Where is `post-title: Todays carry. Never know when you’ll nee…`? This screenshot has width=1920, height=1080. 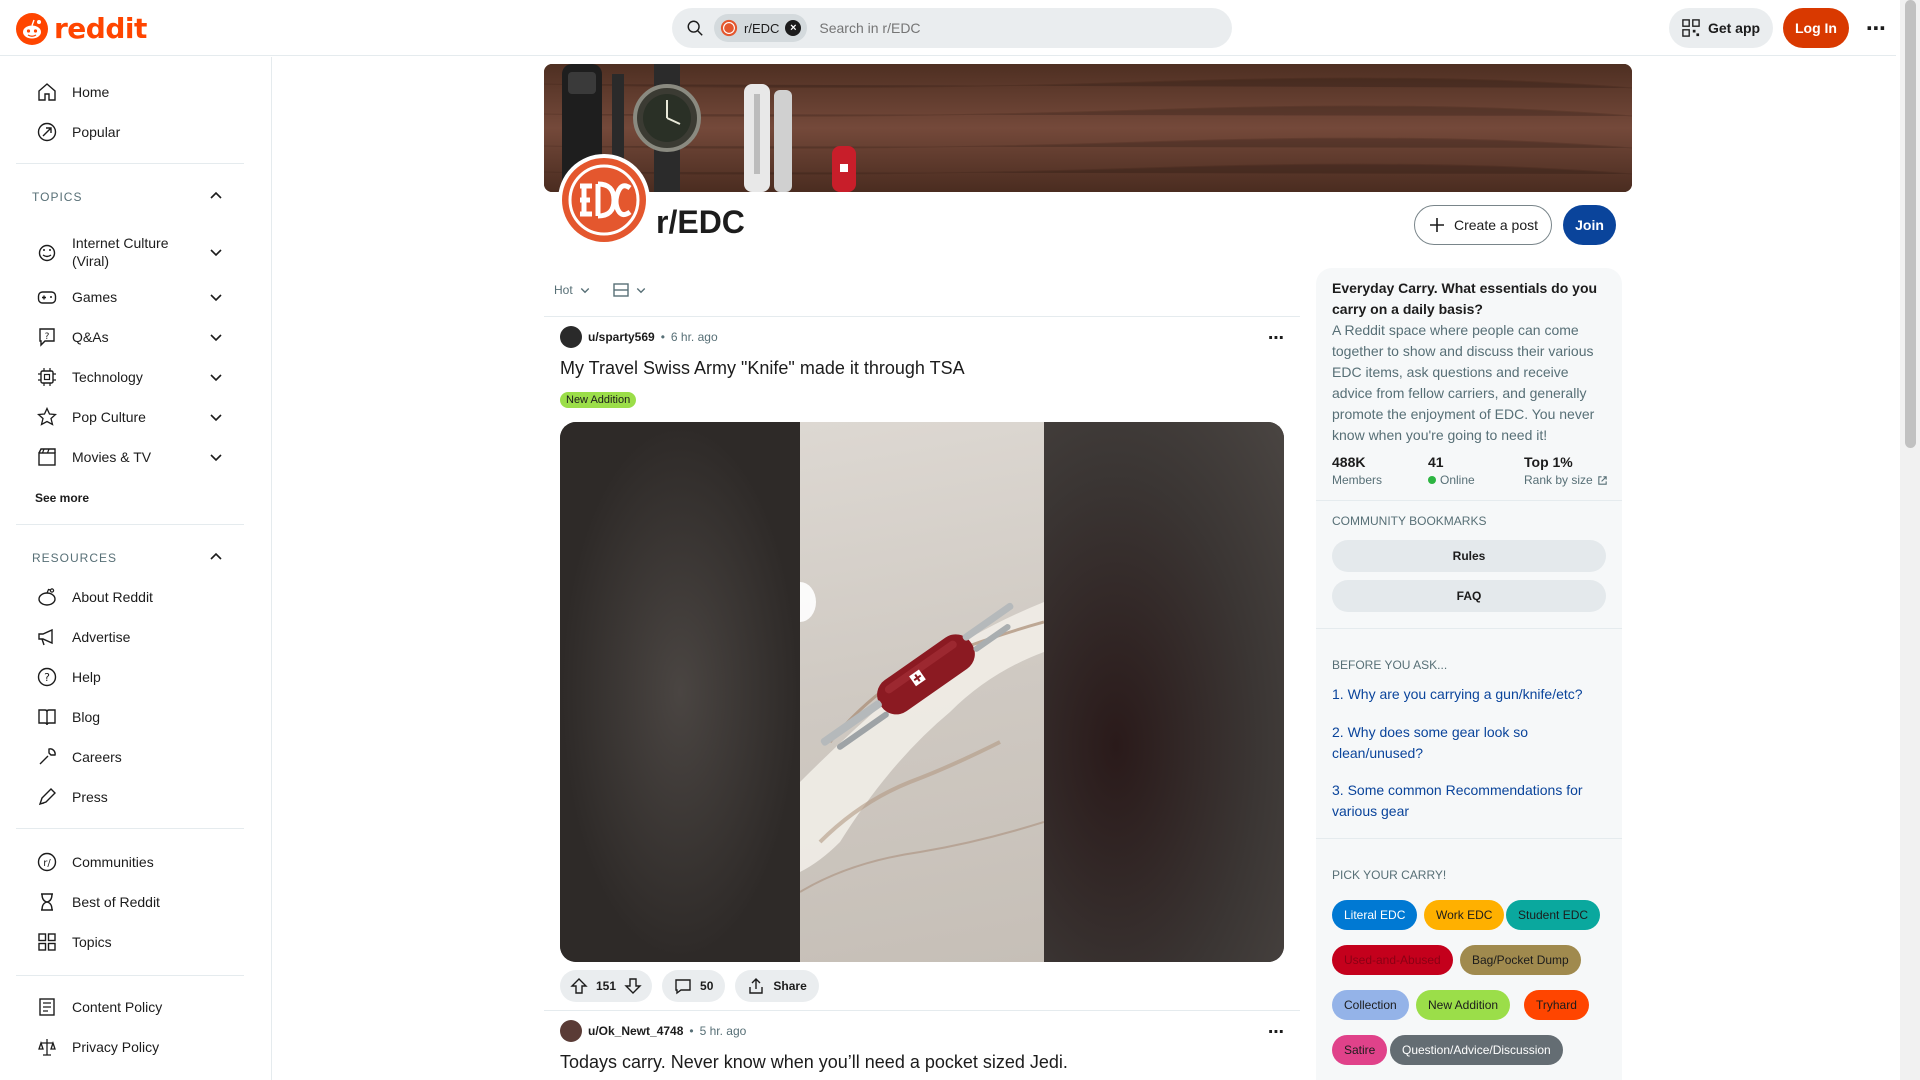
post-title: Todays carry. Never know when you’ll nee… is located at coordinates (814, 1062).